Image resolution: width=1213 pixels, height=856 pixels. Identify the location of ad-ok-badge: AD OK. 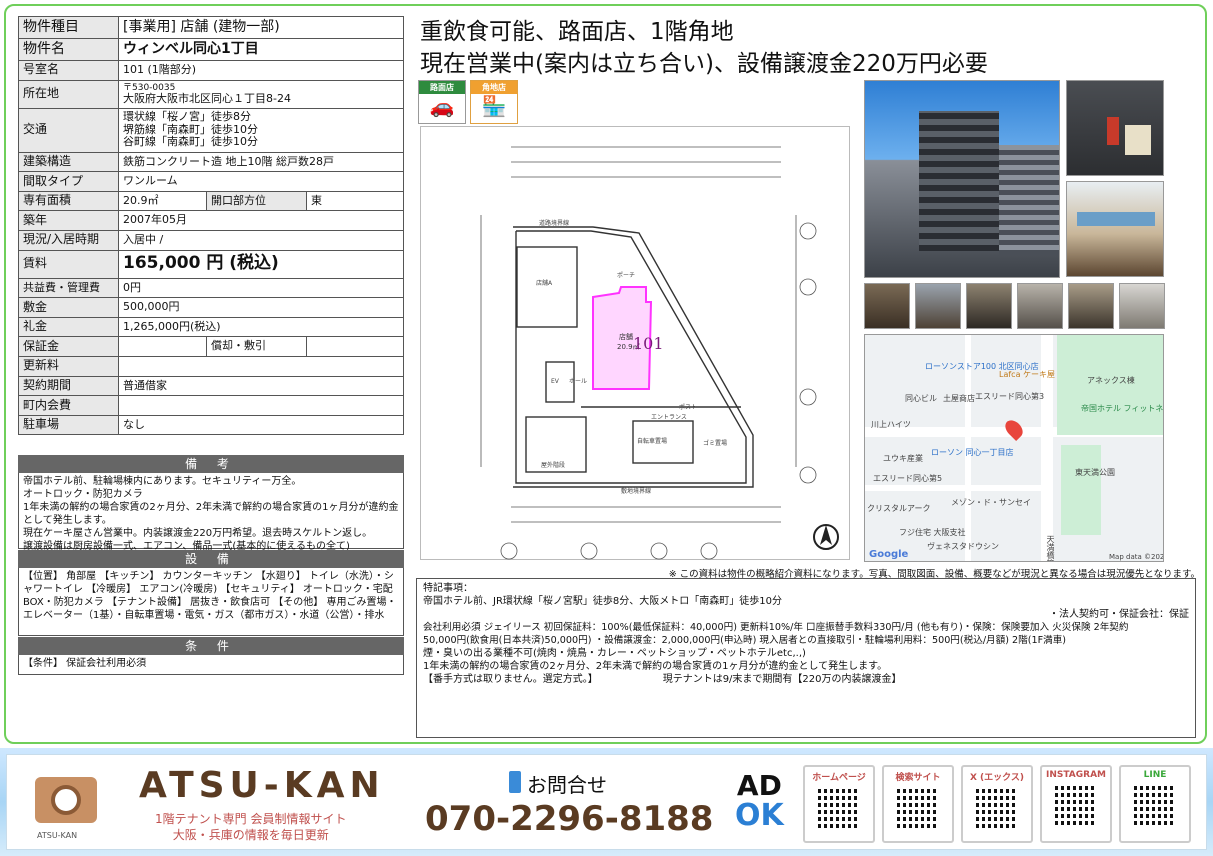
(759, 801).